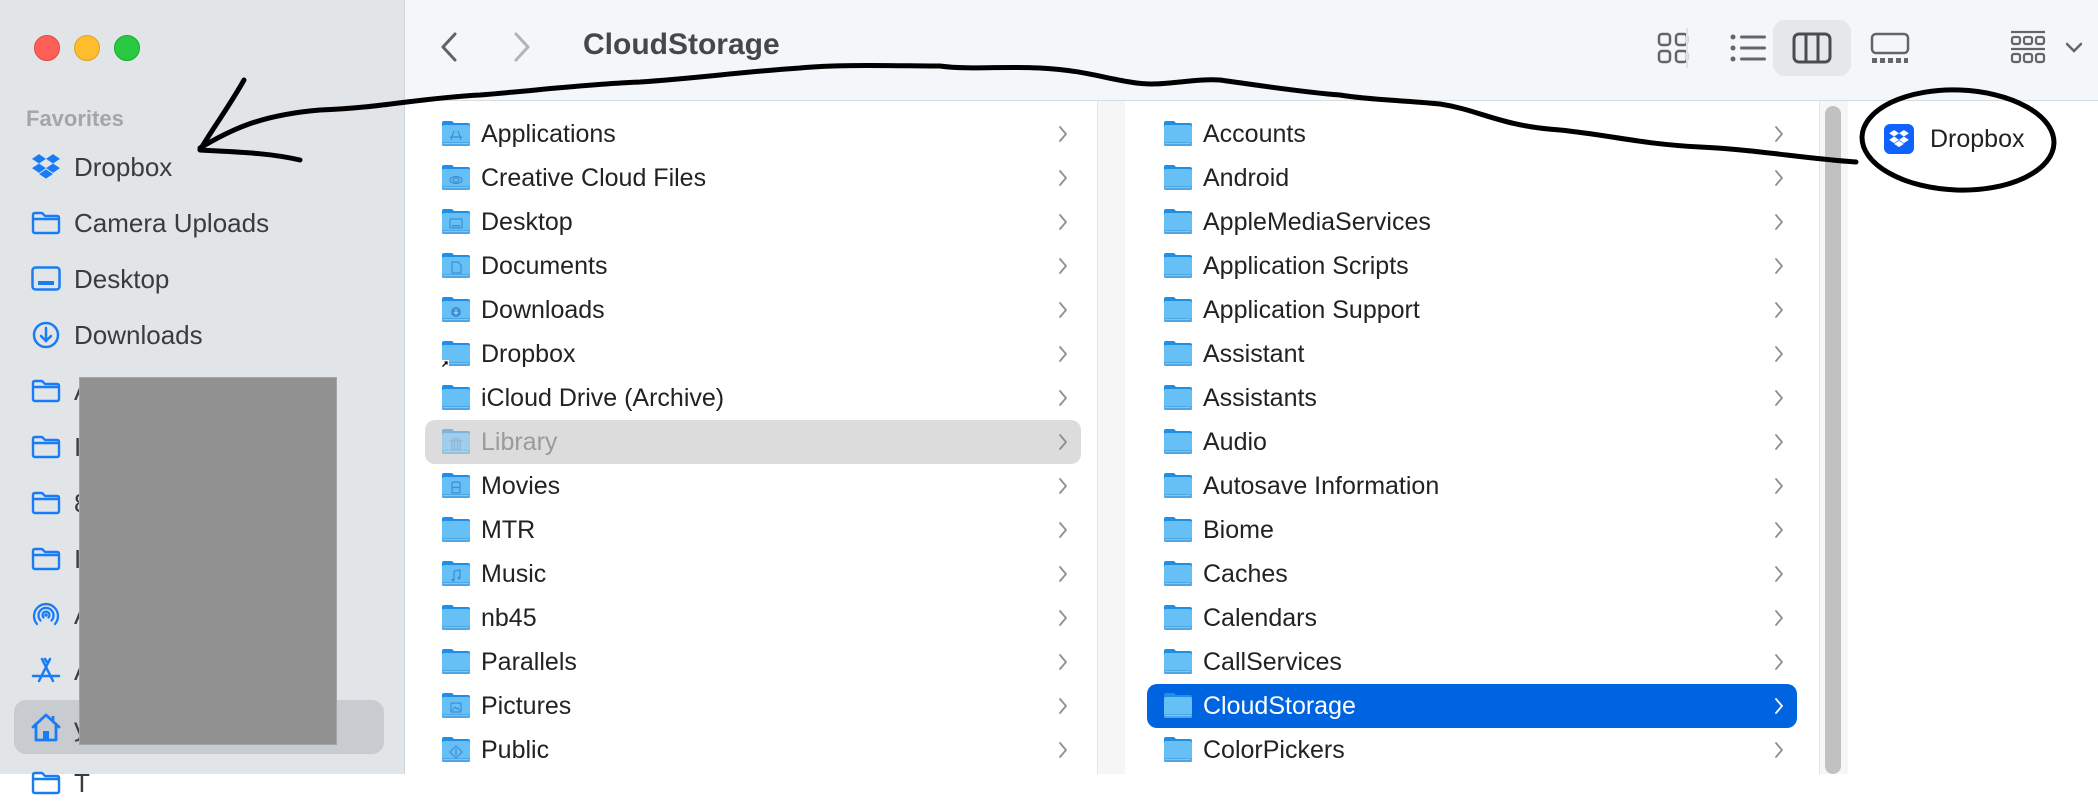 Image resolution: width=2098 pixels, height=810 pixels. I want to click on list-item-library: Library, so click(753, 442).